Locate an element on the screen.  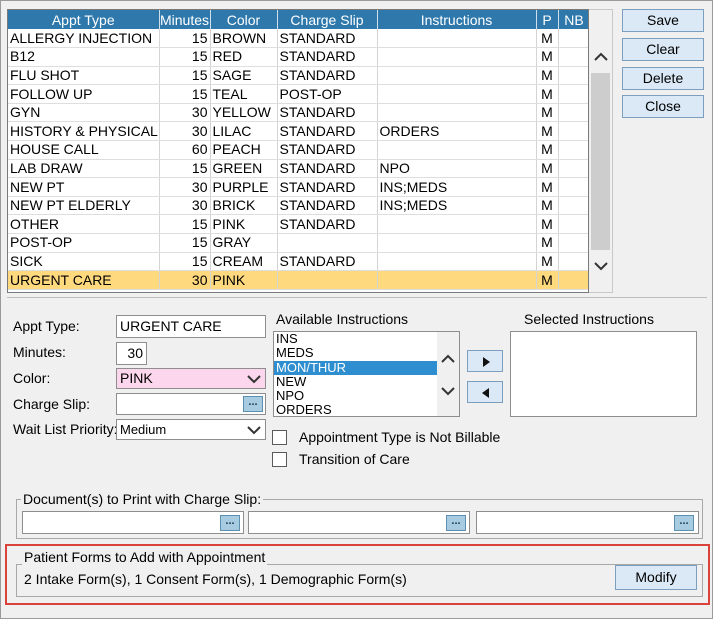
list-item: INS is located at coordinates (356, 339).